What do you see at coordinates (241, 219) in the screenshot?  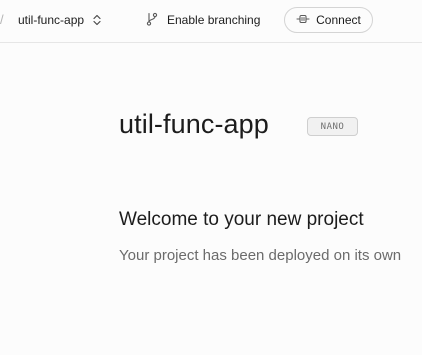 I see `welcome-heading: Welcome to your new project` at bounding box center [241, 219].